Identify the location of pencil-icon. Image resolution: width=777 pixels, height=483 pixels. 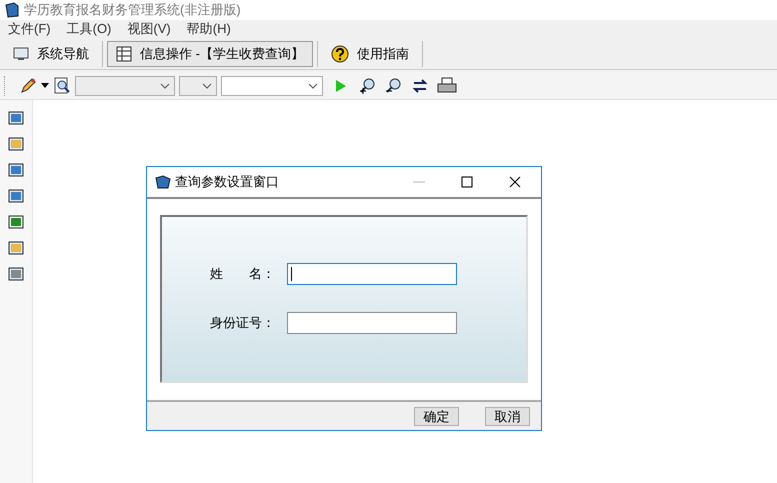
(28, 85).